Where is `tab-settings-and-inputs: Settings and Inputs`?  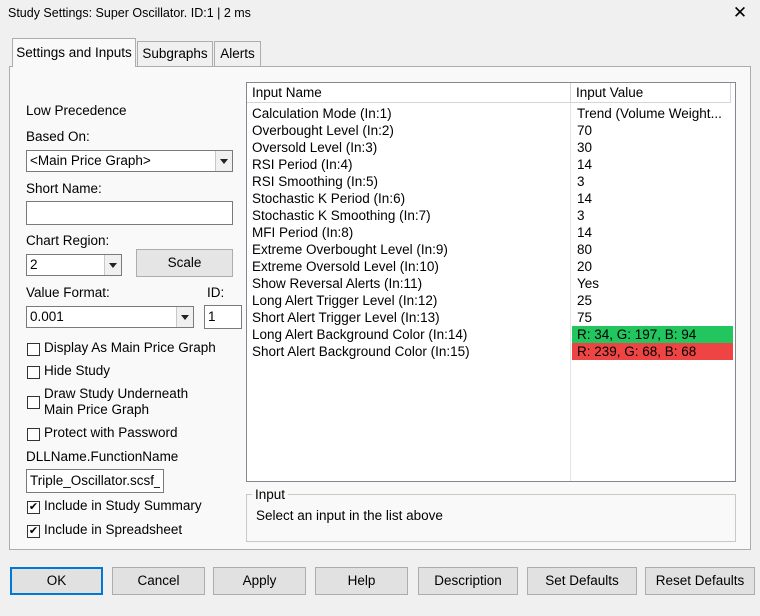 tab-settings-and-inputs: Settings and Inputs is located at coordinates (74, 52).